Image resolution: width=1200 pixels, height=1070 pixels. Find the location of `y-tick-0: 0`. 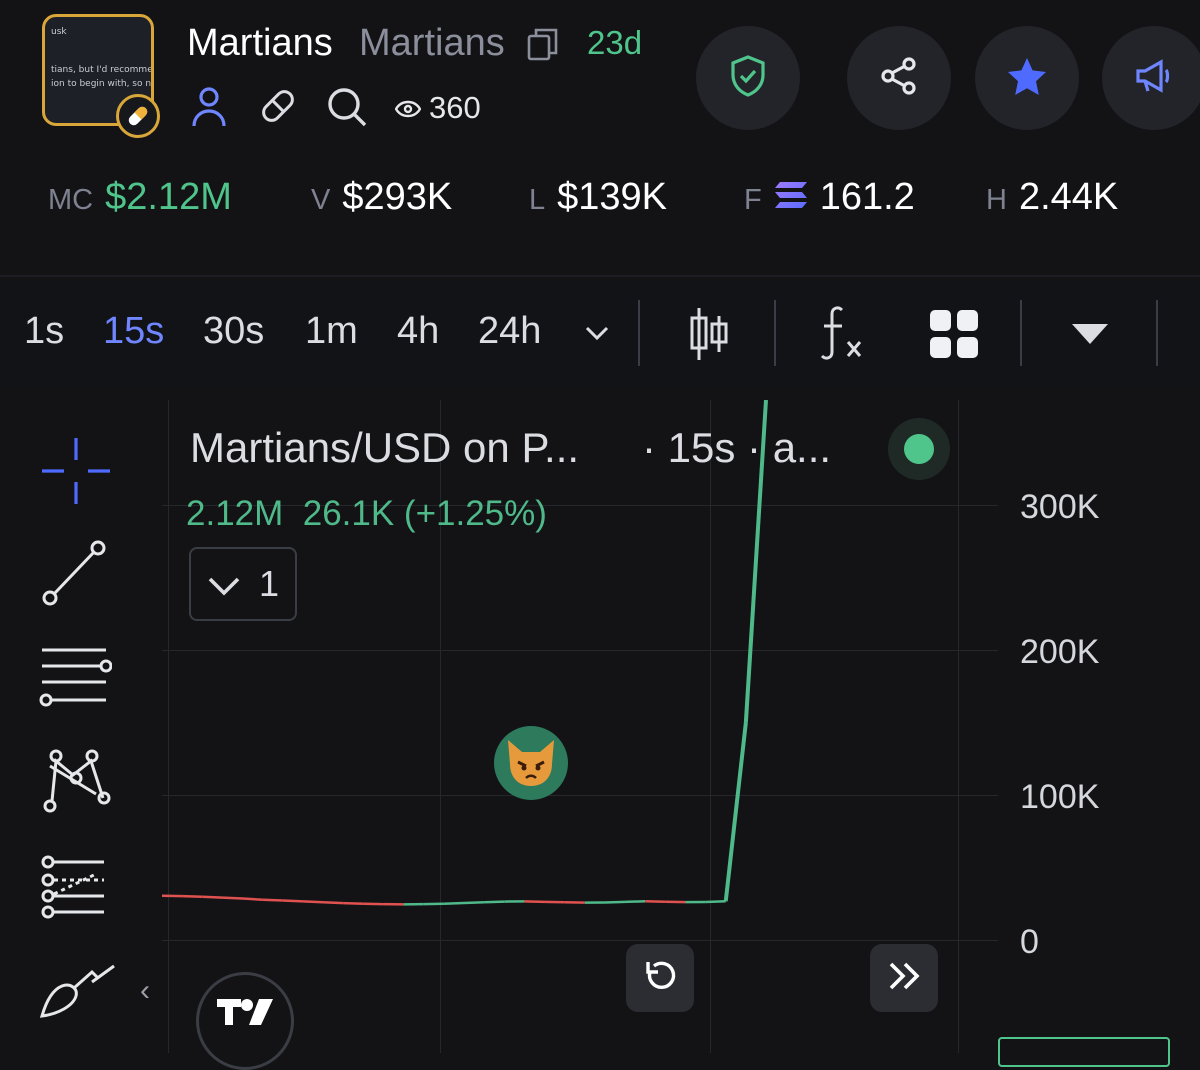

y-tick-0: 0 is located at coordinates (1029, 942).